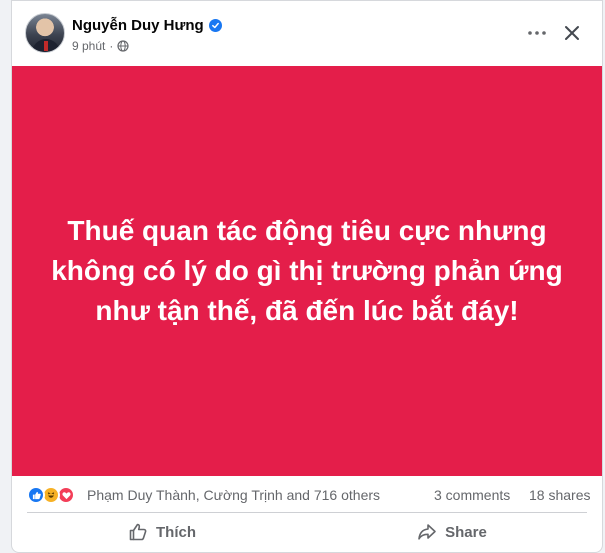 The height and width of the screenshot is (553, 605). What do you see at coordinates (51, 495) in the screenshot?
I see `reaction-icons` at bounding box center [51, 495].